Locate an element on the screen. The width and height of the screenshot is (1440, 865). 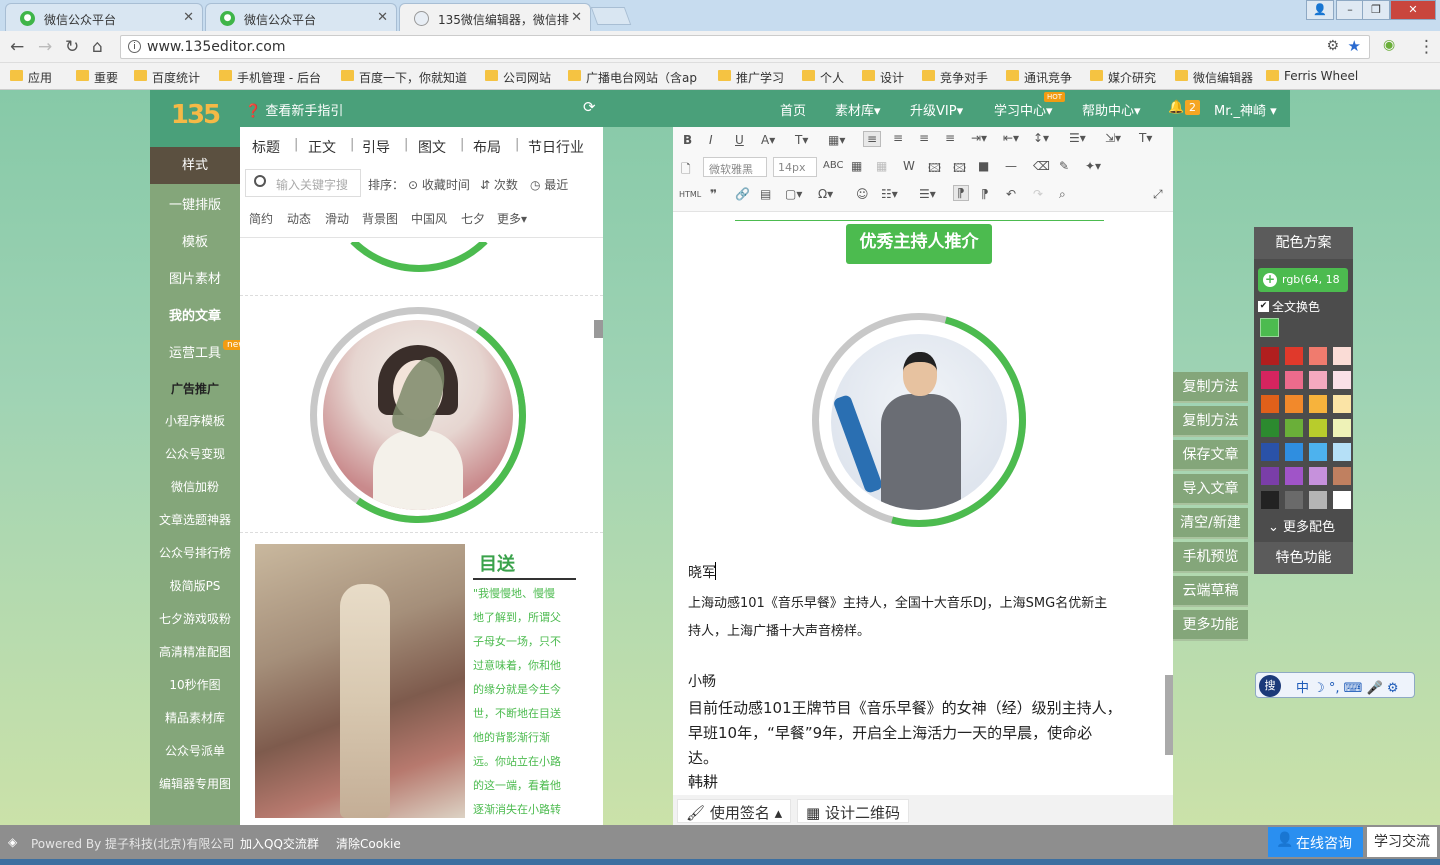
nav-learning: 学习中心▾ is located at coordinates (1023, 109).